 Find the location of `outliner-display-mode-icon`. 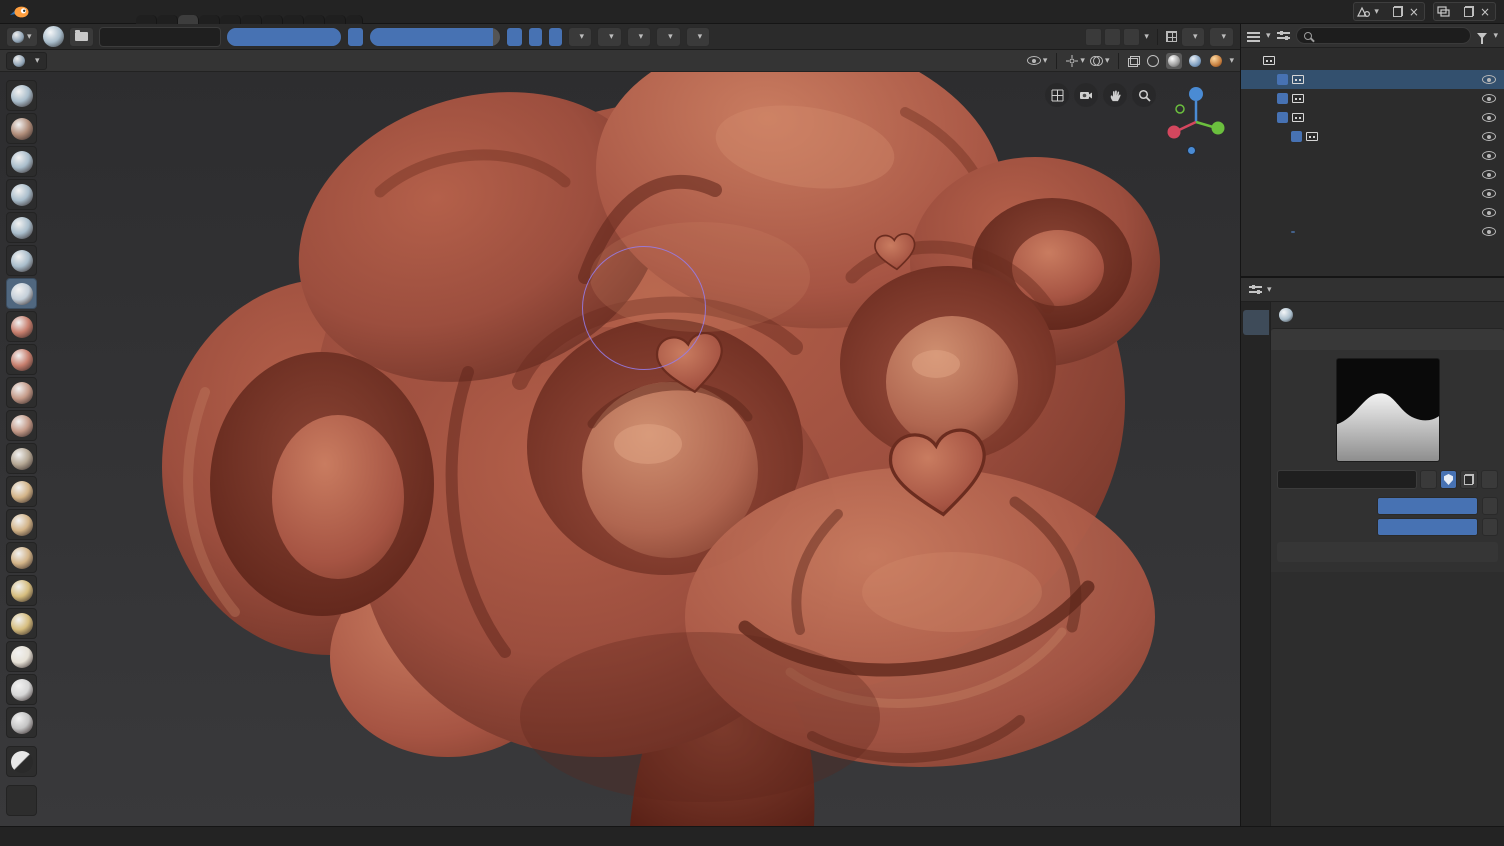

outliner-display-mode-icon is located at coordinates (1283, 35).